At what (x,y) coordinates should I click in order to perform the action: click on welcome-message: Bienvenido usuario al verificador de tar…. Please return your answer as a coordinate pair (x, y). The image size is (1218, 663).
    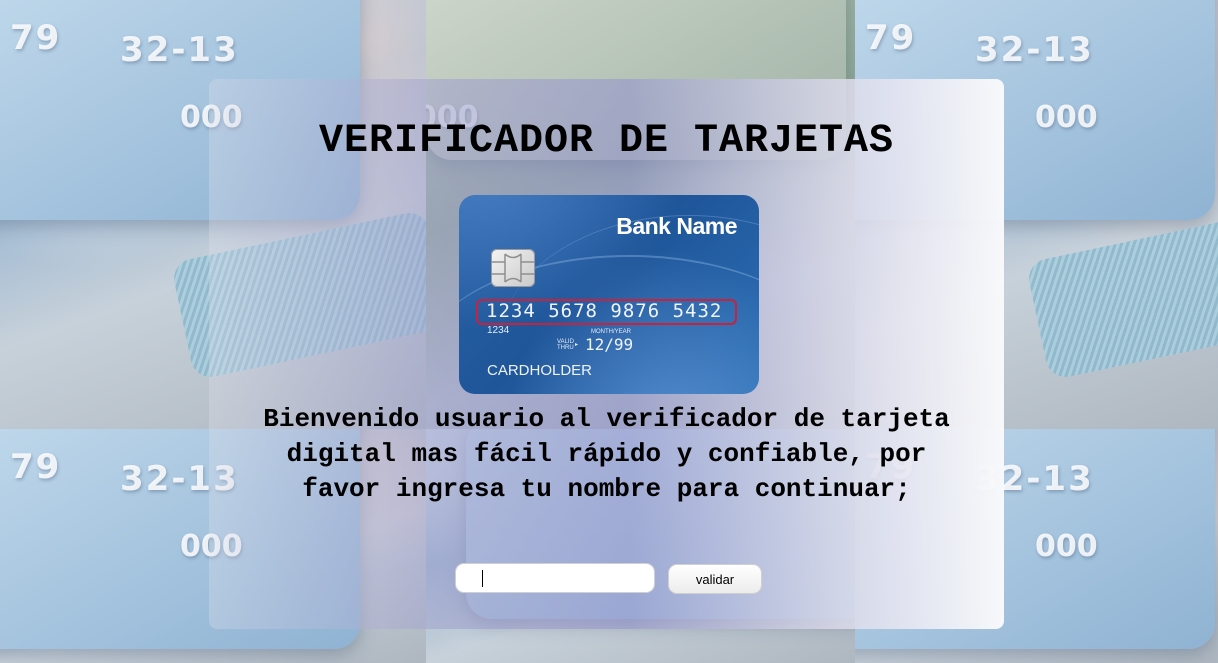
    Looking at the image, I should click on (606, 454).